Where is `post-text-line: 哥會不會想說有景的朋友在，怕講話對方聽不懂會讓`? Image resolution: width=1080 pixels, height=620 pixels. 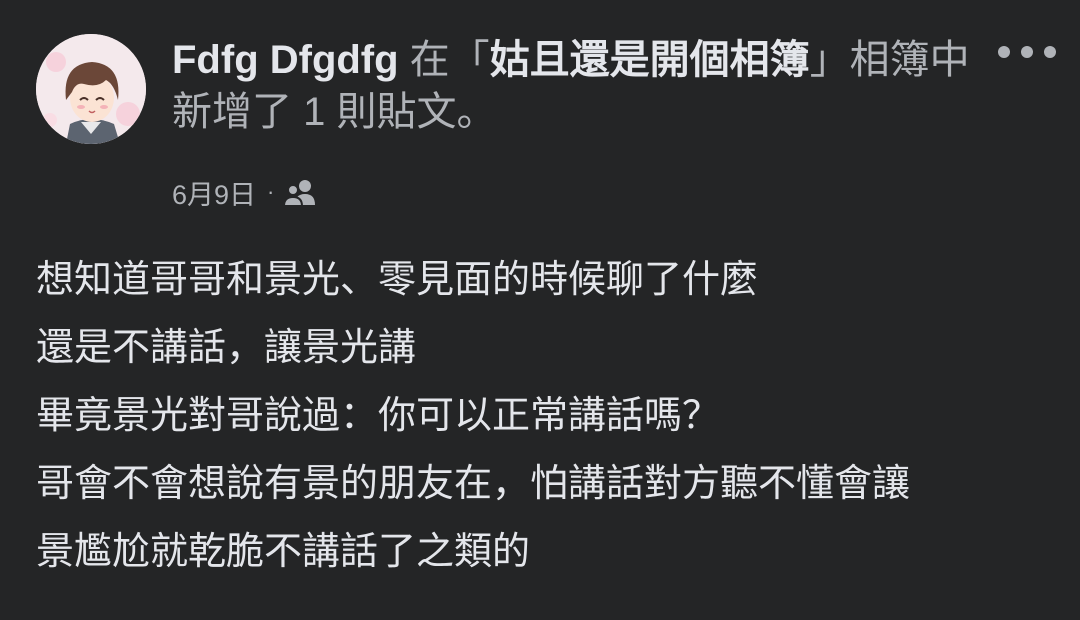 post-text-line: 哥會不會想說有景的朋友在，怕講話對方聽不懂會讓 is located at coordinates (473, 484).